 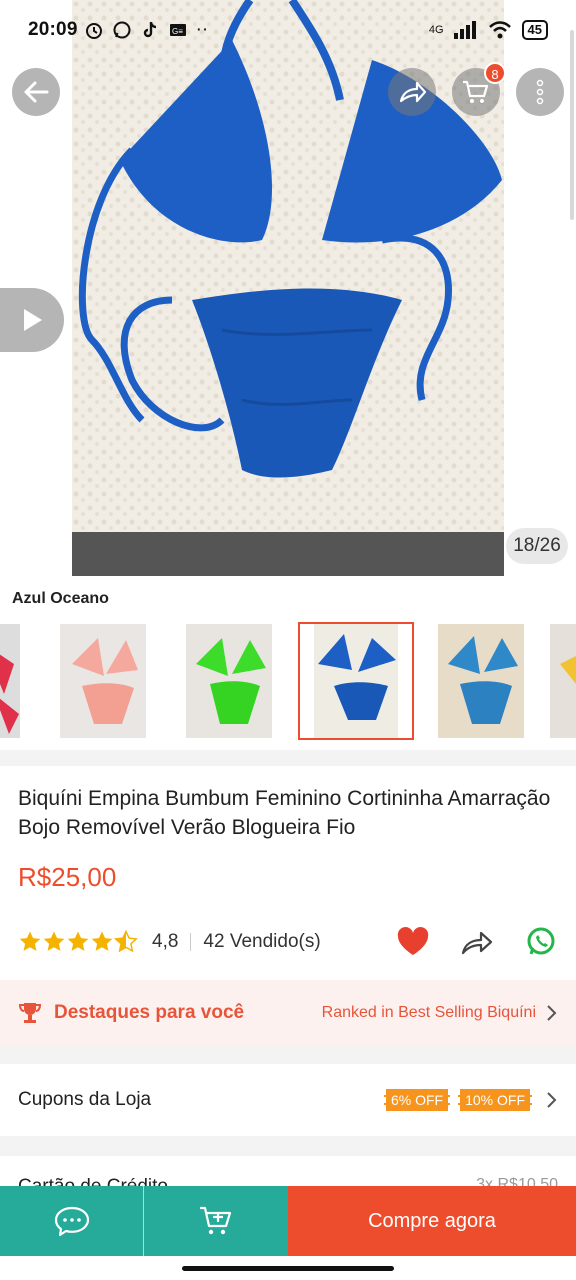 I want to click on rating-row: 4,8 42 Vendido(s), so click(x=288, y=942).